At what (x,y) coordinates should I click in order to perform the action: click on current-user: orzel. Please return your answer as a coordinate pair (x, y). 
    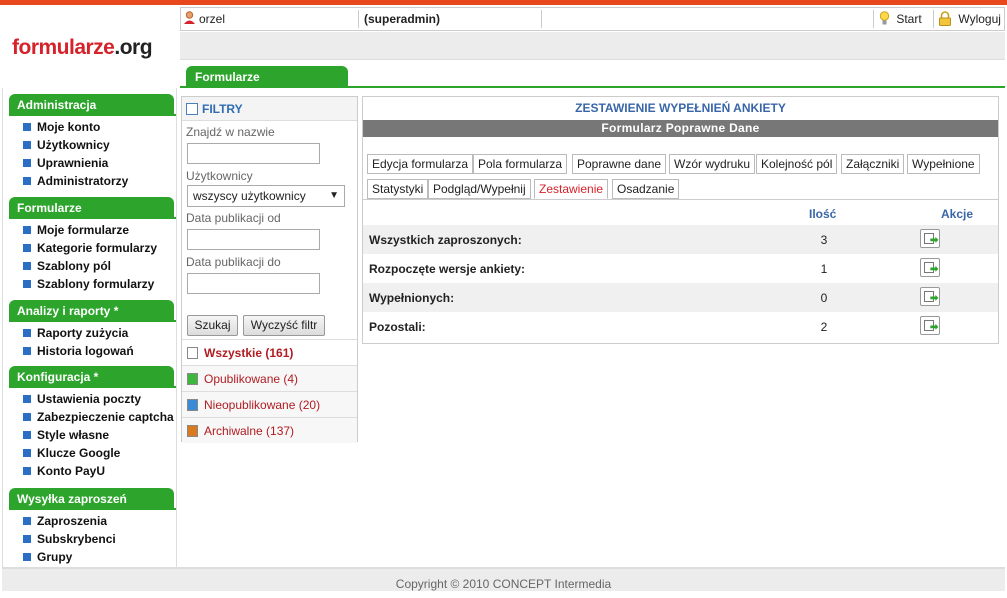
    Looking at the image, I should click on (212, 19).